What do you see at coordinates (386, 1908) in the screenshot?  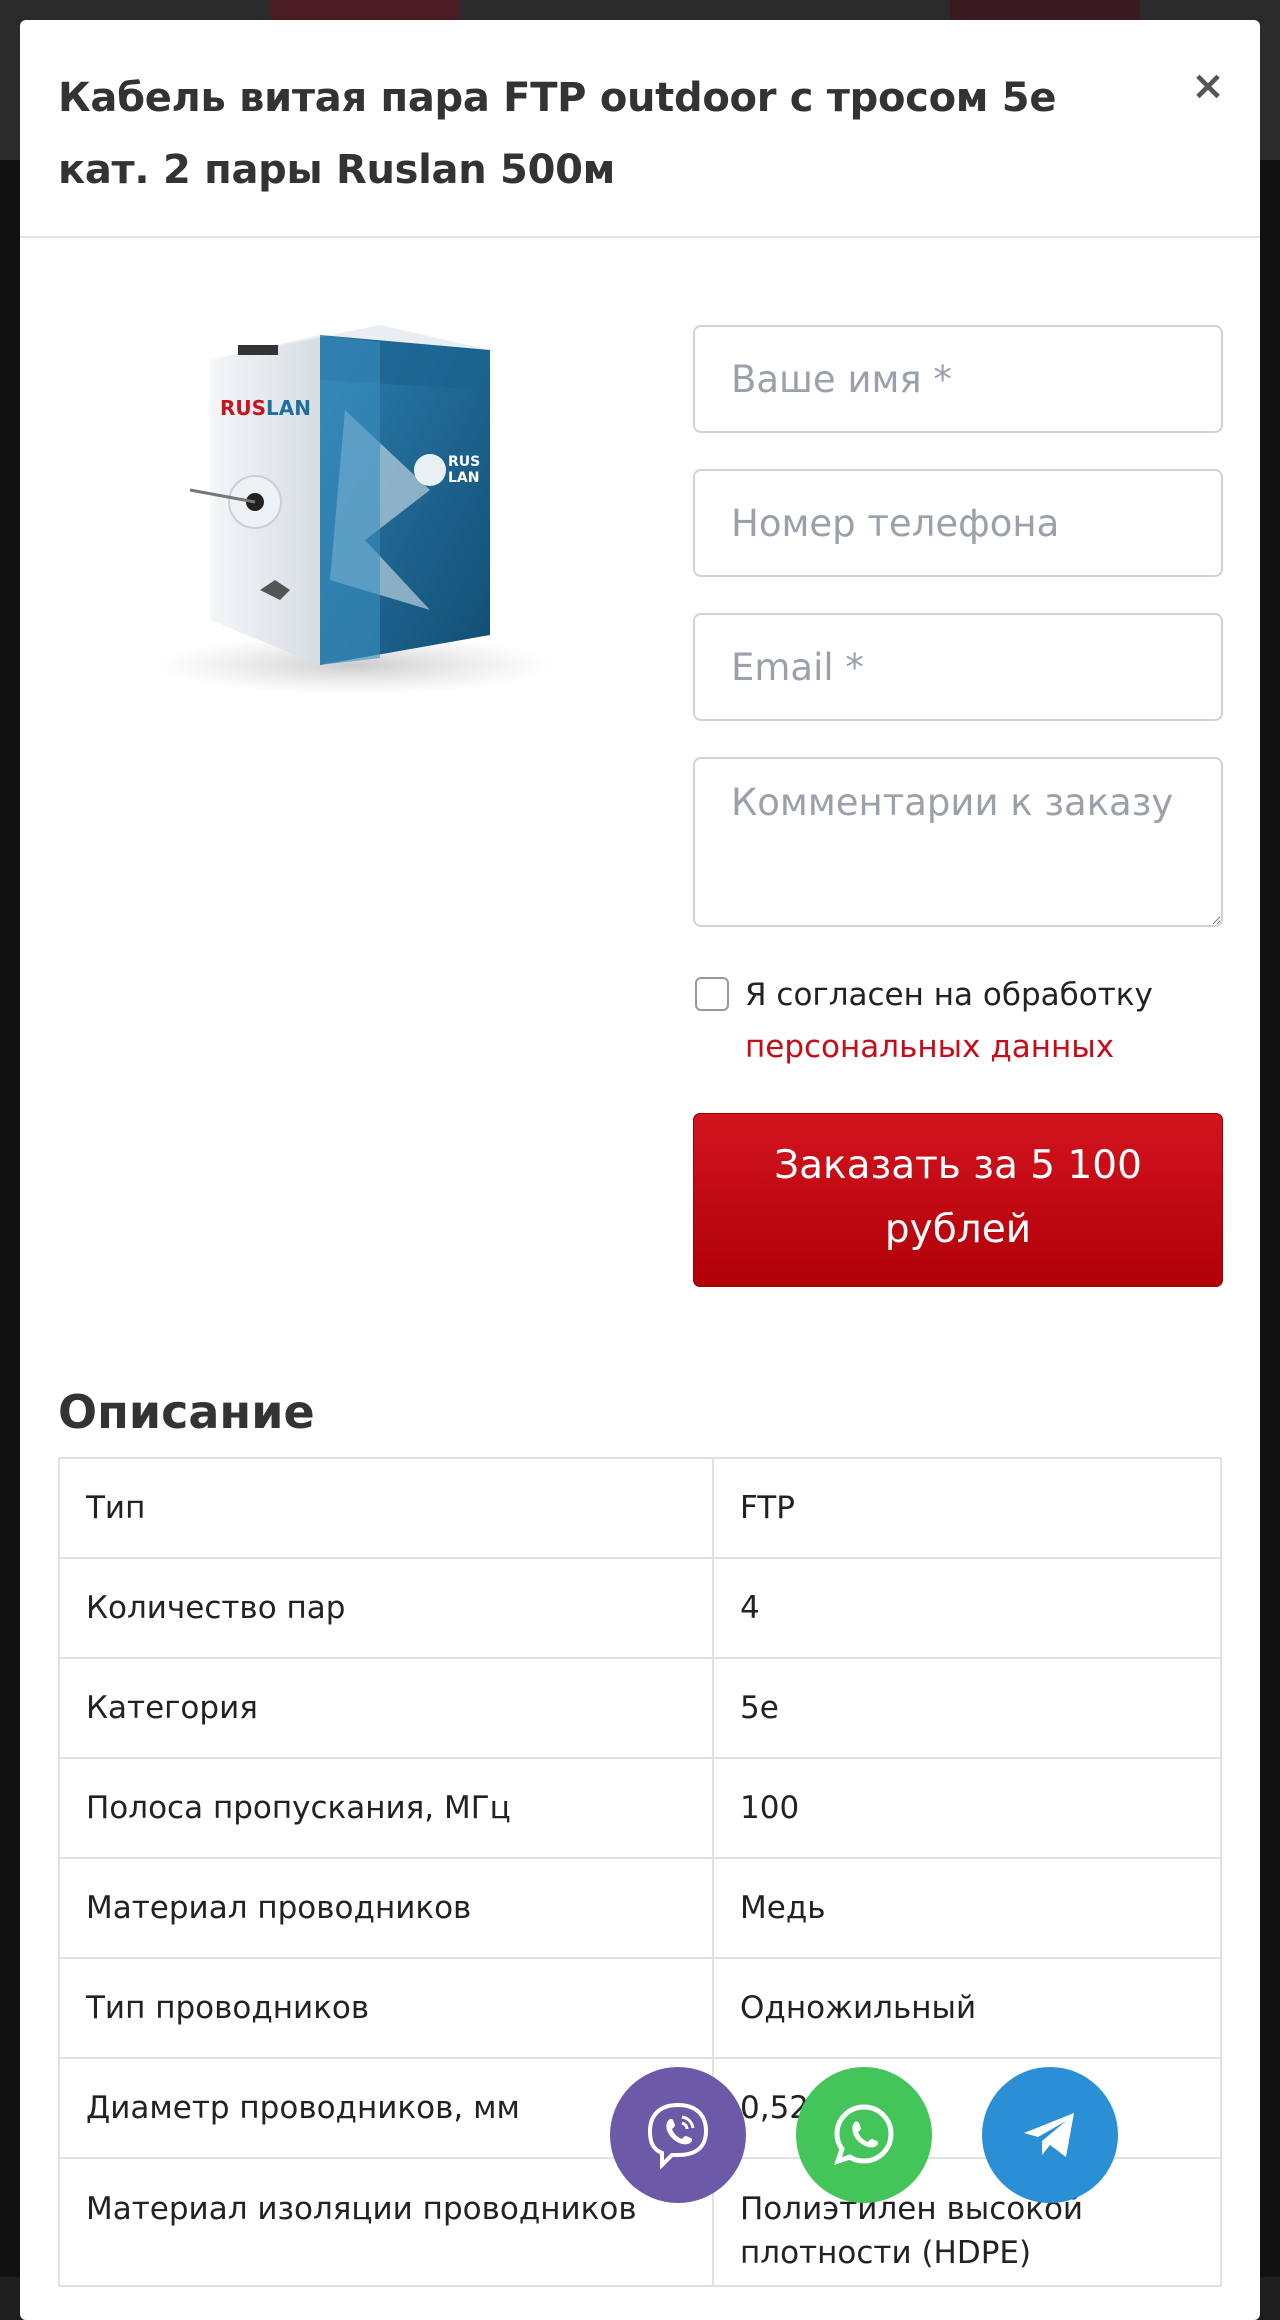 I see `spec-key: Материал проводников` at bounding box center [386, 1908].